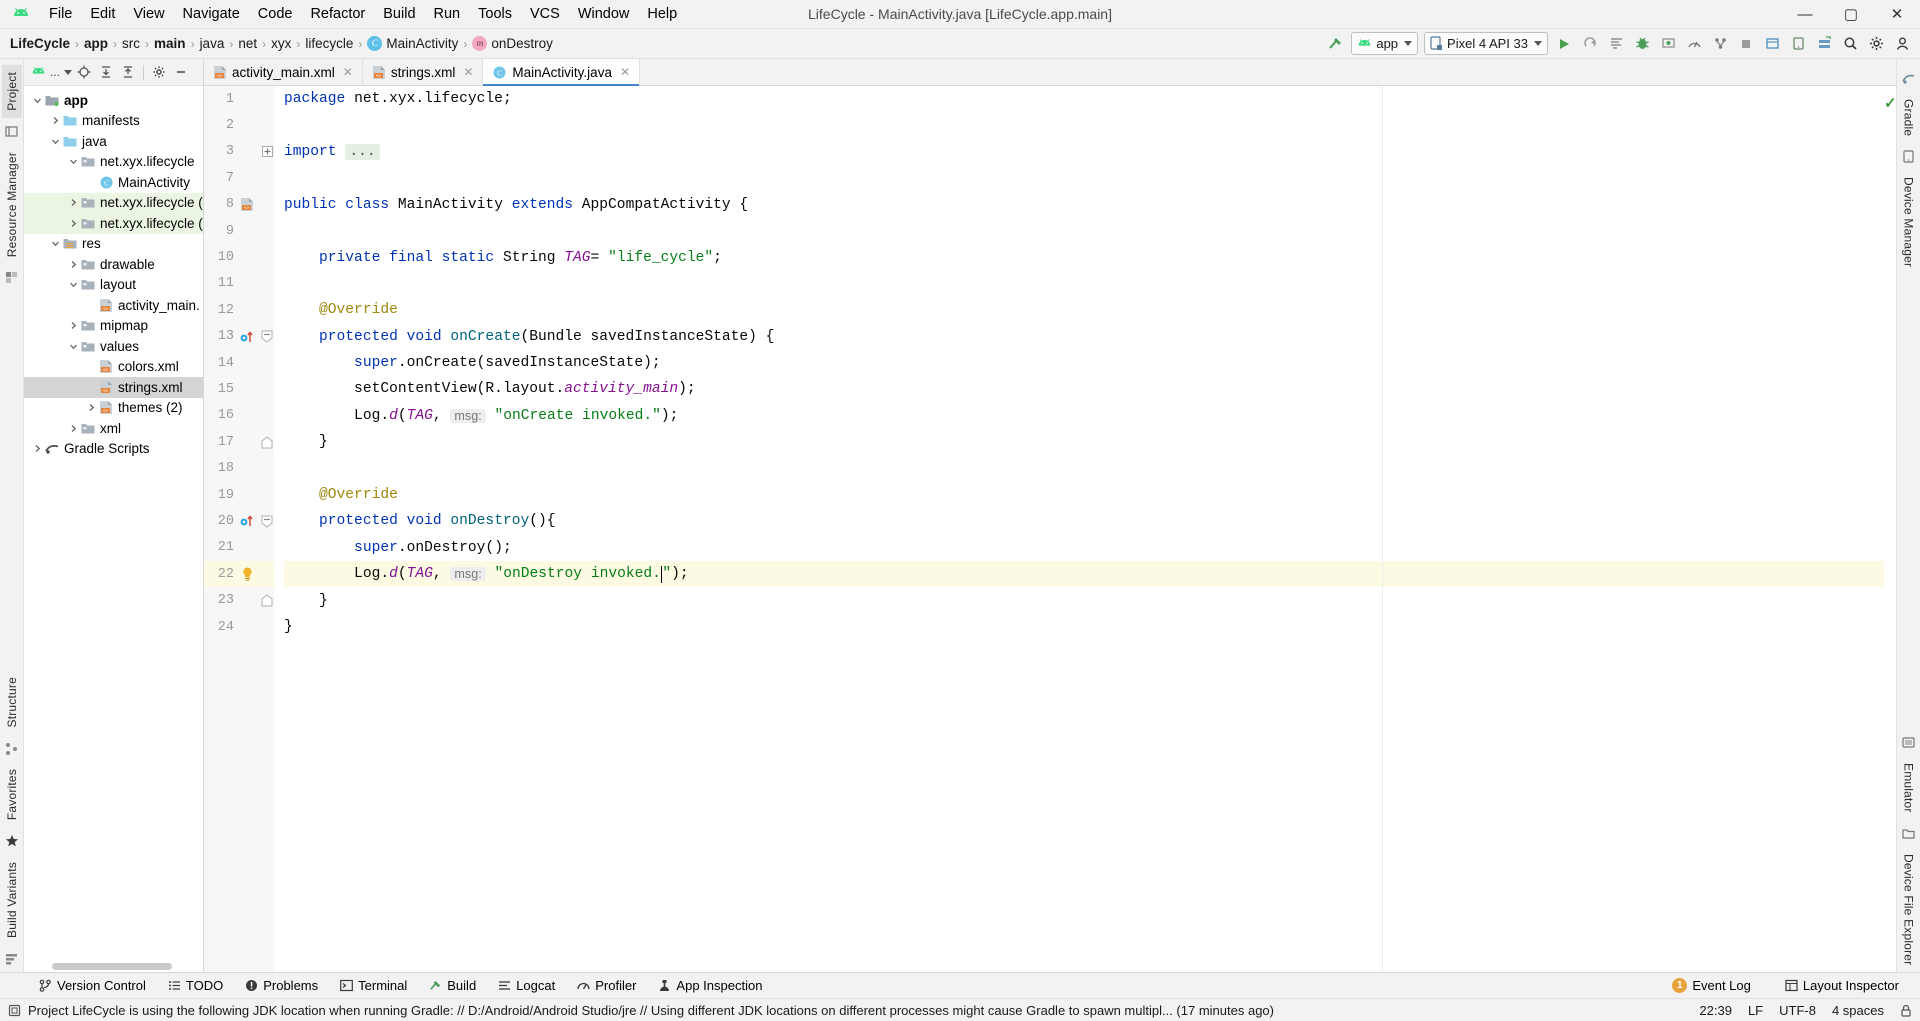 The height and width of the screenshot is (1021, 1920). I want to click on menu-edit: Edit, so click(102, 14).